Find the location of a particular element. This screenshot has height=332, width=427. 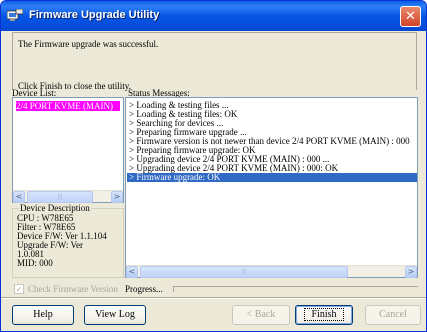

back-button: < Back is located at coordinates (261, 315).